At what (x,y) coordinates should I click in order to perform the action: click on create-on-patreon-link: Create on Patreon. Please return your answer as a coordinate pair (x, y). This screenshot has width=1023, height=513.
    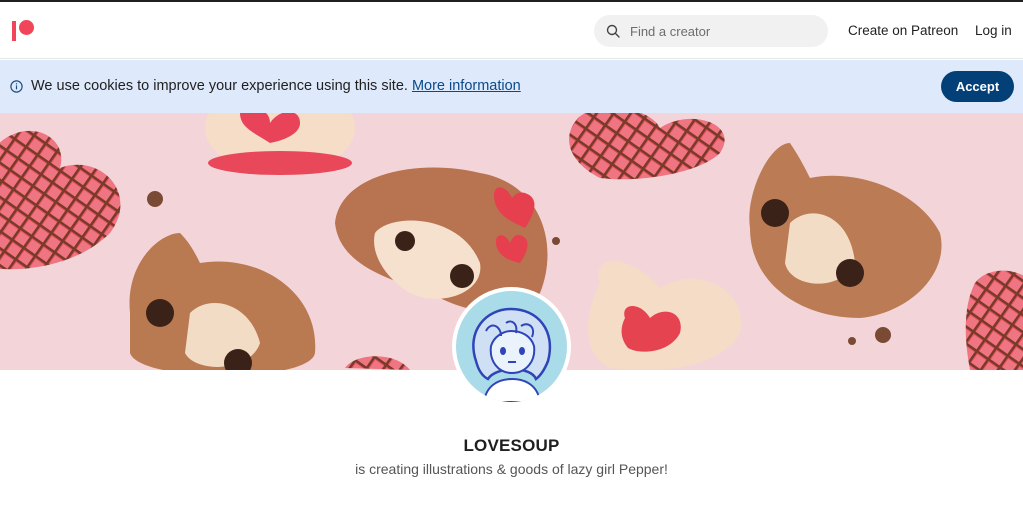
    Looking at the image, I should click on (903, 30).